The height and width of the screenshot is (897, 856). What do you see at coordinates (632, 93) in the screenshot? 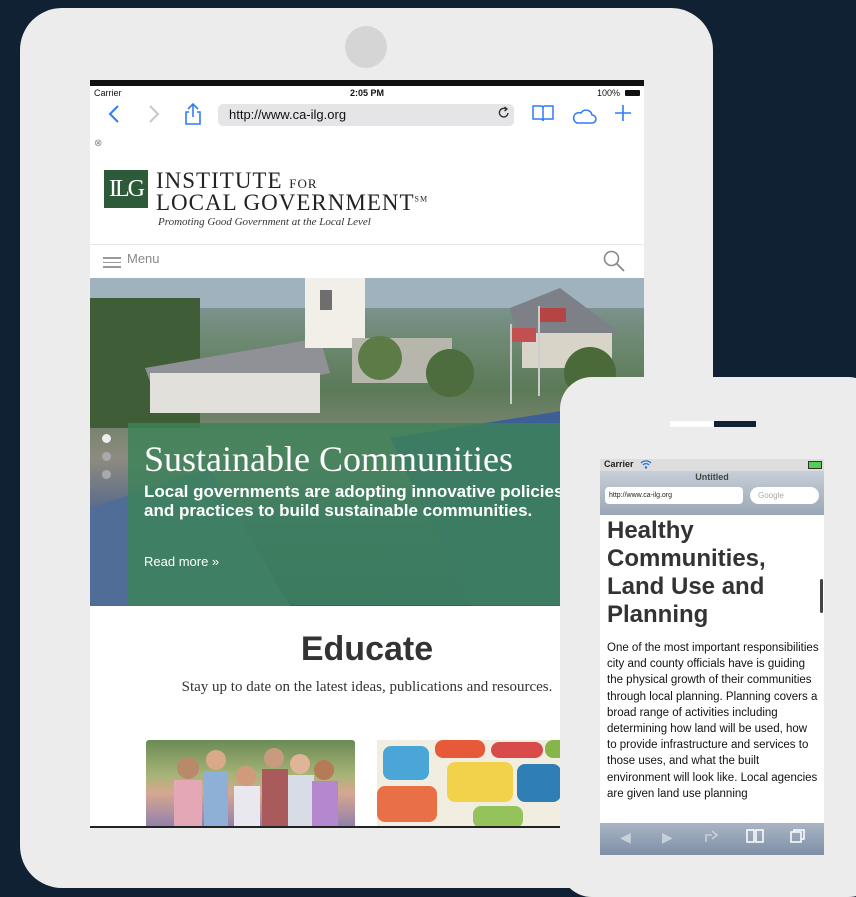
I see `battery-icon` at bounding box center [632, 93].